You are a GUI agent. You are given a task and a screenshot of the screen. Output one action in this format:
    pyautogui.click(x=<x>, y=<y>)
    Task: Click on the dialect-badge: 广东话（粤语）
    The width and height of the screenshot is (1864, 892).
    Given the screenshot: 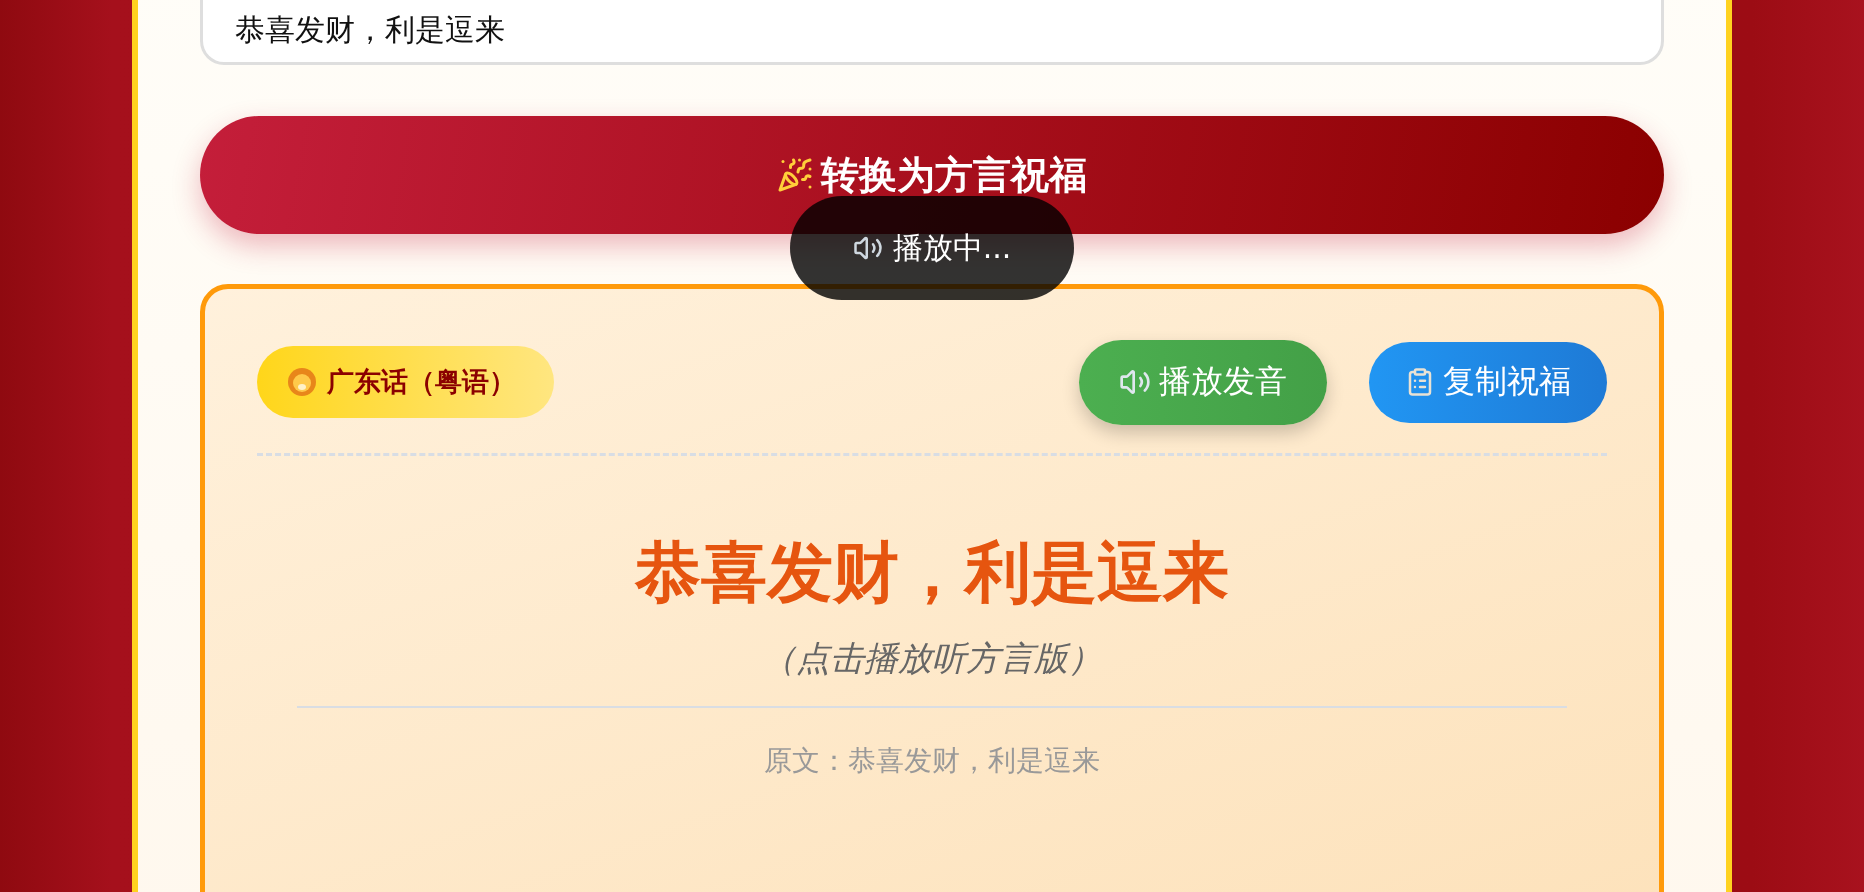 What is the action you would take?
    pyautogui.click(x=405, y=382)
    